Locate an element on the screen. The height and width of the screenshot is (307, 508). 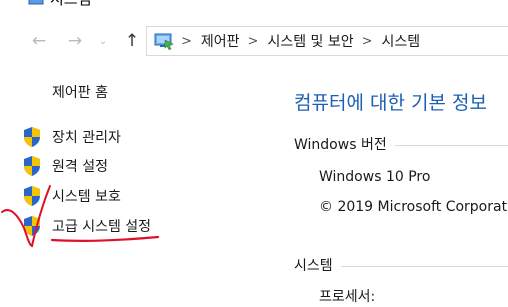
section-heading-text: 시스템 is located at coordinates (313, 266).